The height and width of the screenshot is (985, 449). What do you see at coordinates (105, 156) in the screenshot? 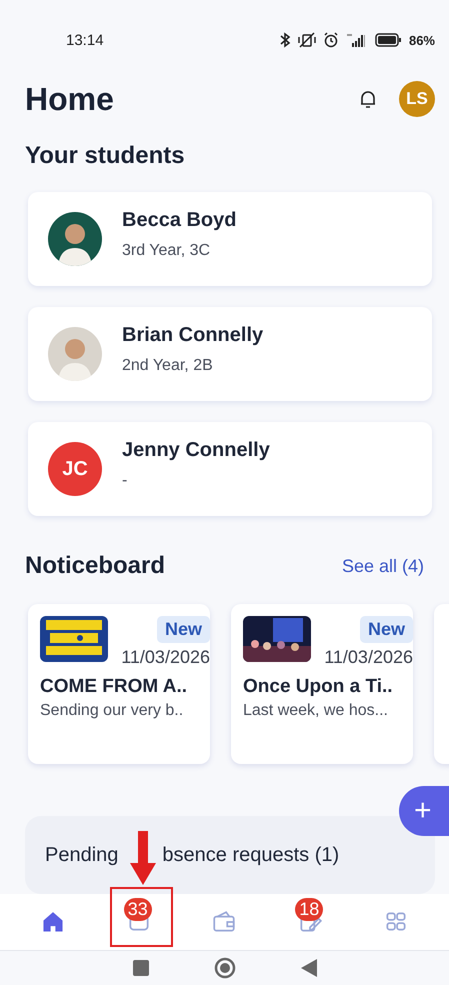
I see `section-heading: Your students` at bounding box center [105, 156].